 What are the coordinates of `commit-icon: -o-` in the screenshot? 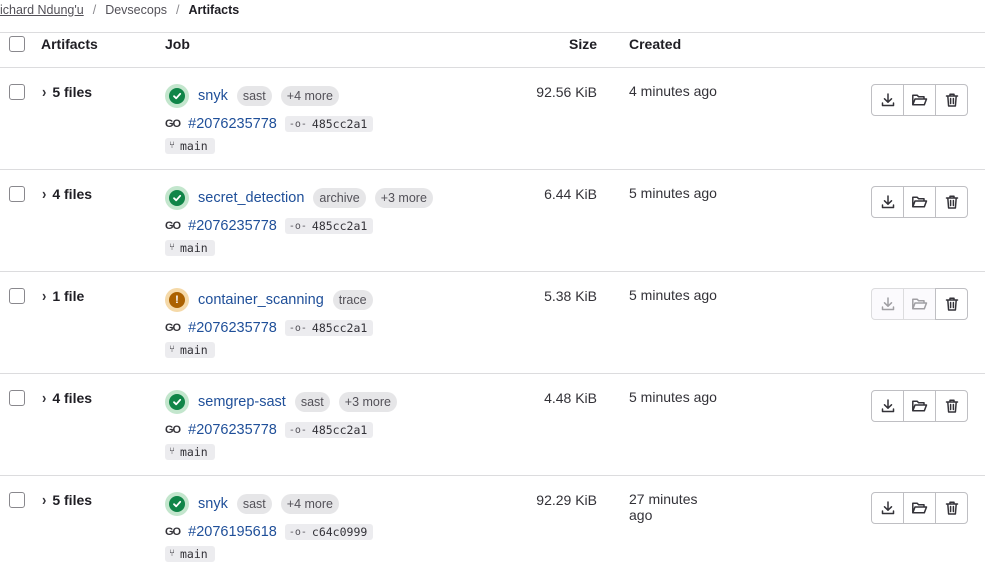 It's located at (297, 430).